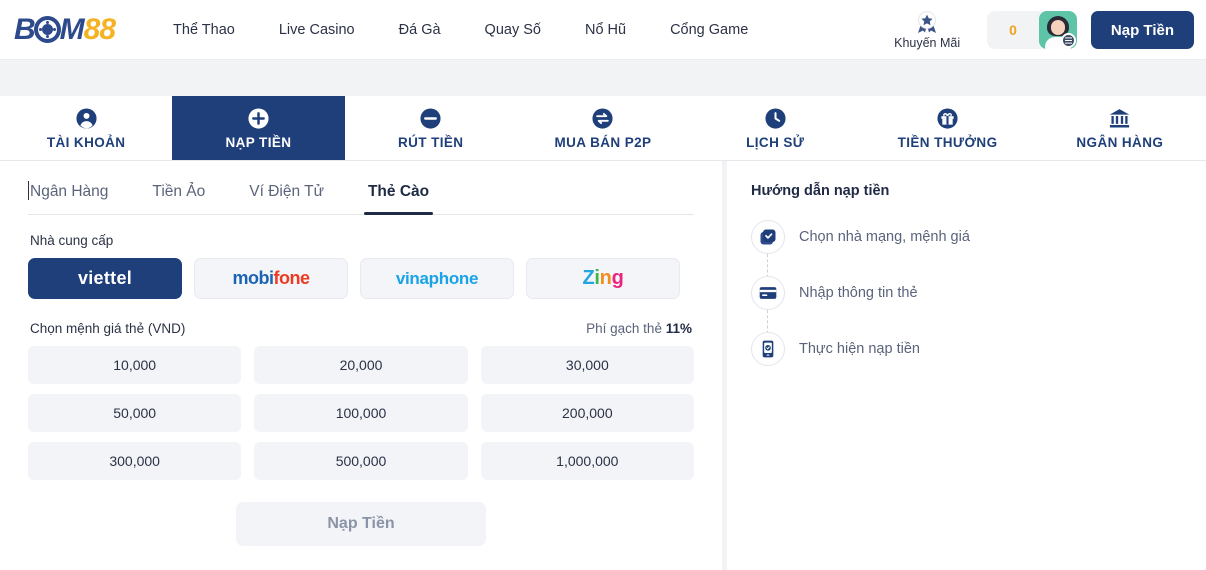 The height and width of the screenshot is (570, 1206). What do you see at coordinates (624, 328) in the screenshot?
I see `fee-label: Phí gạch thẻ` at bounding box center [624, 328].